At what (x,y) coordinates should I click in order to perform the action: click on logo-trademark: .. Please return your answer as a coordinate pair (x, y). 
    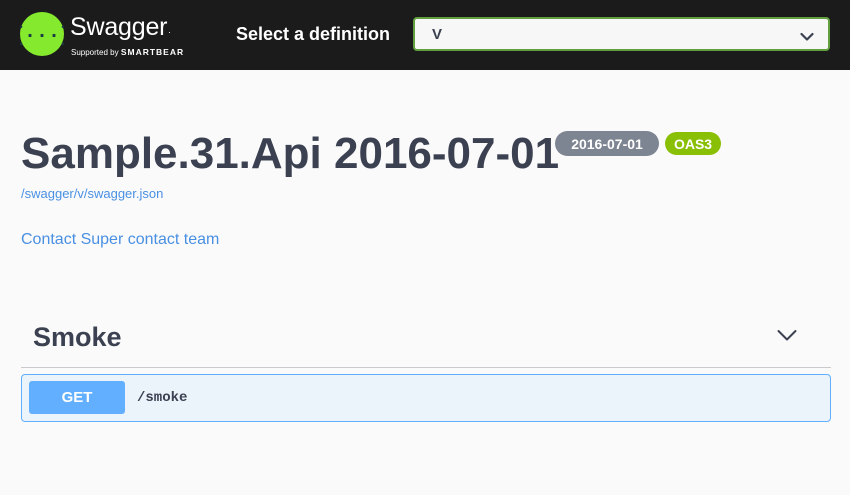
    Looking at the image, I should click on (169, 30).